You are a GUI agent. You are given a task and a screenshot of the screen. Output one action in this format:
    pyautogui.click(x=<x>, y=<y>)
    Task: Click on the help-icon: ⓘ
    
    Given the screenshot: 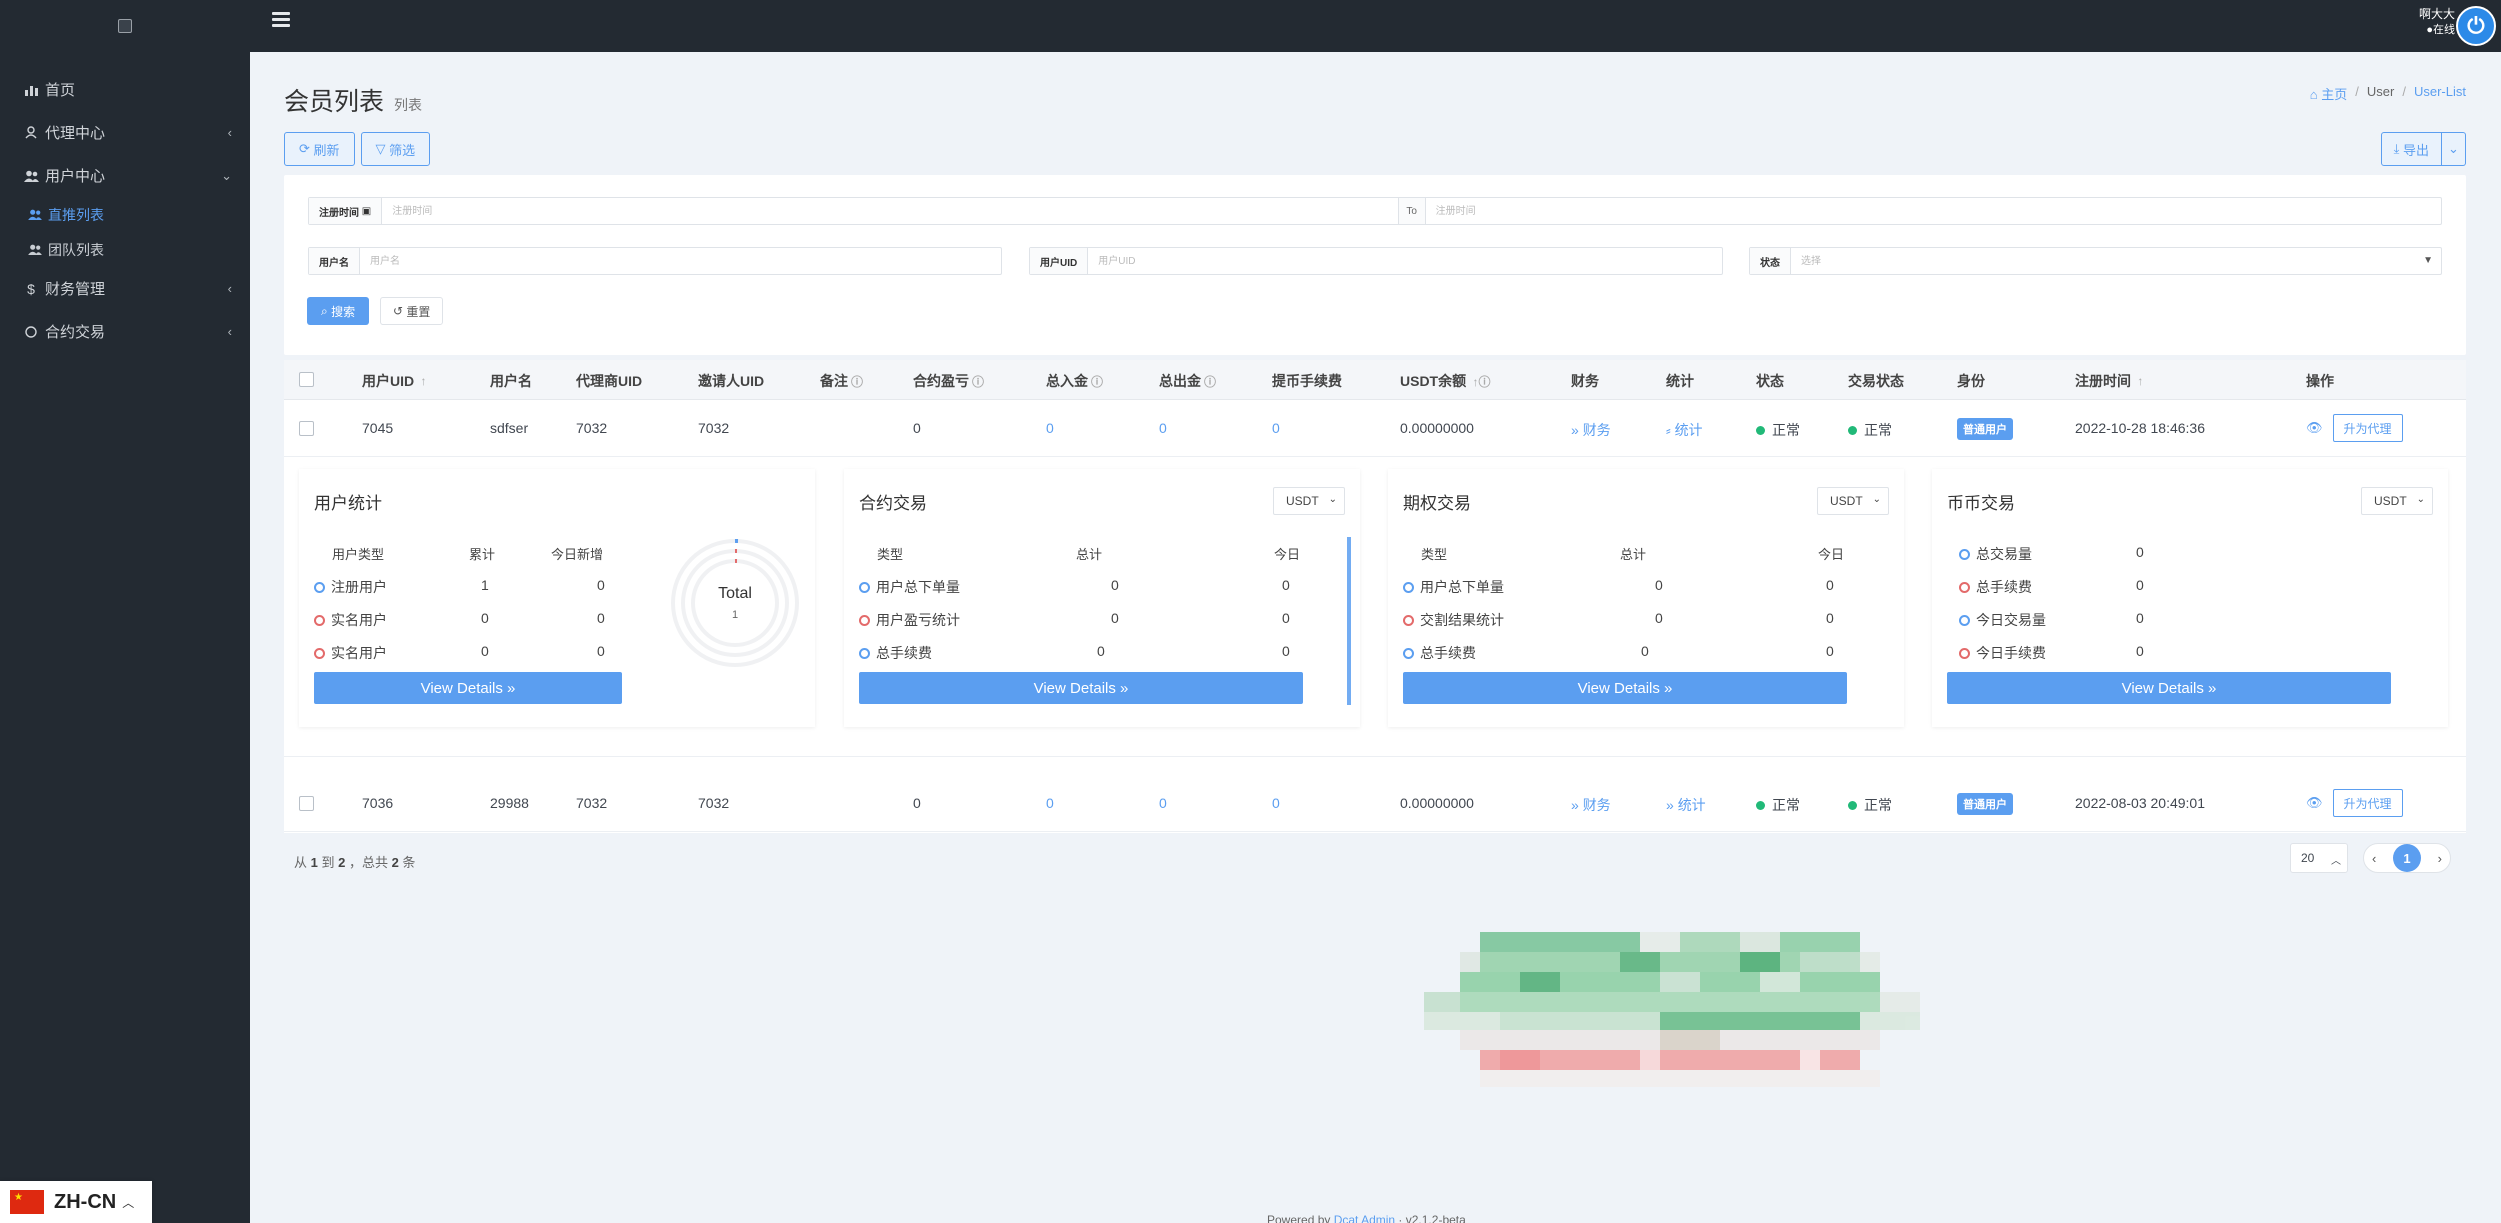 What is the action you would take?
    pyautogui.click(x=1097, y=381)
    